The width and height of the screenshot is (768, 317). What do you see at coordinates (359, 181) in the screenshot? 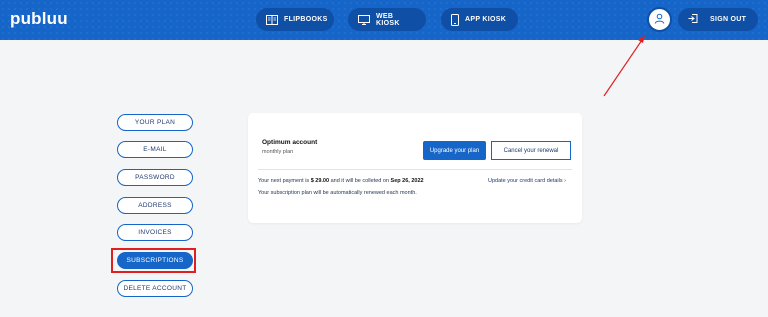
I see `payment-middle: and it will be colleted on` at bounding box center [359, 181].